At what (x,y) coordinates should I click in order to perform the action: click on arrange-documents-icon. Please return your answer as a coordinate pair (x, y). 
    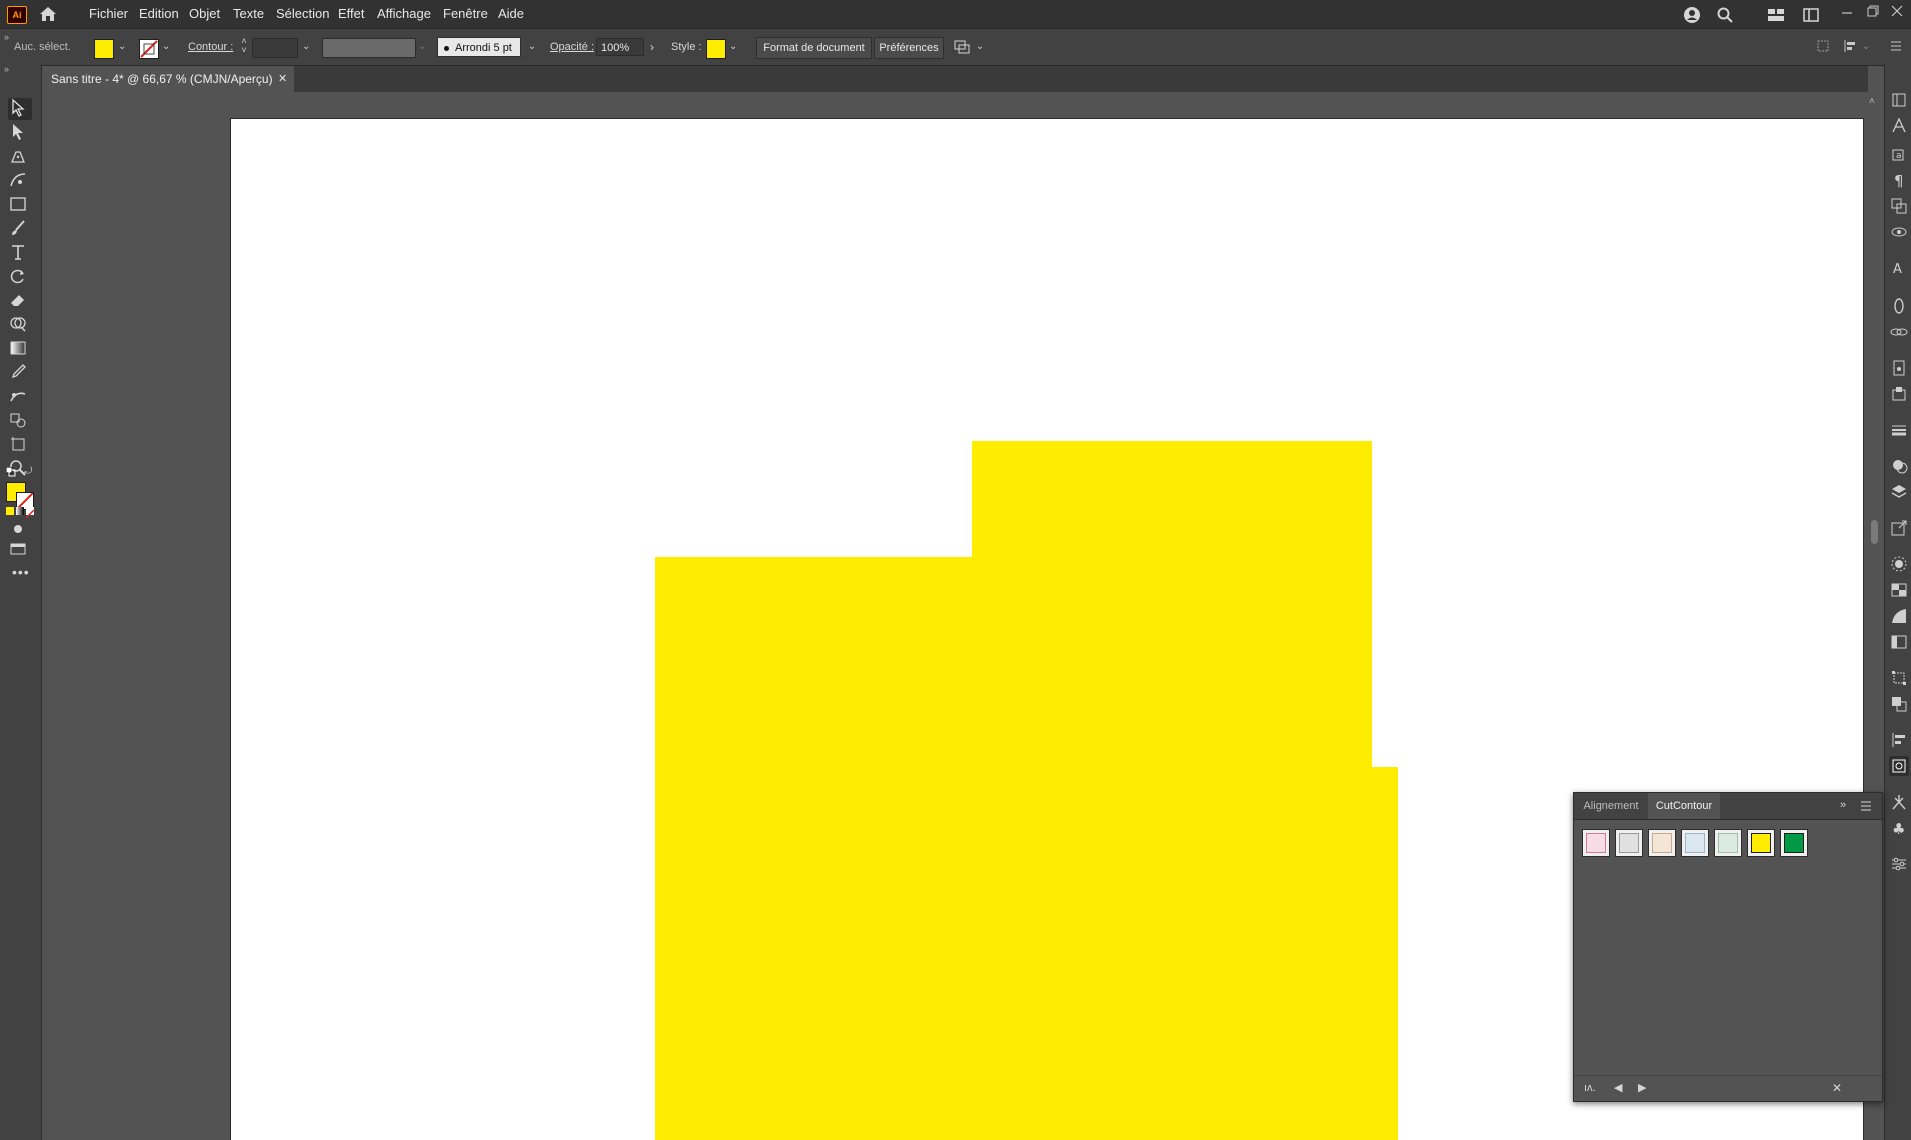
    Looking at the image, I should click on (1811, 15).